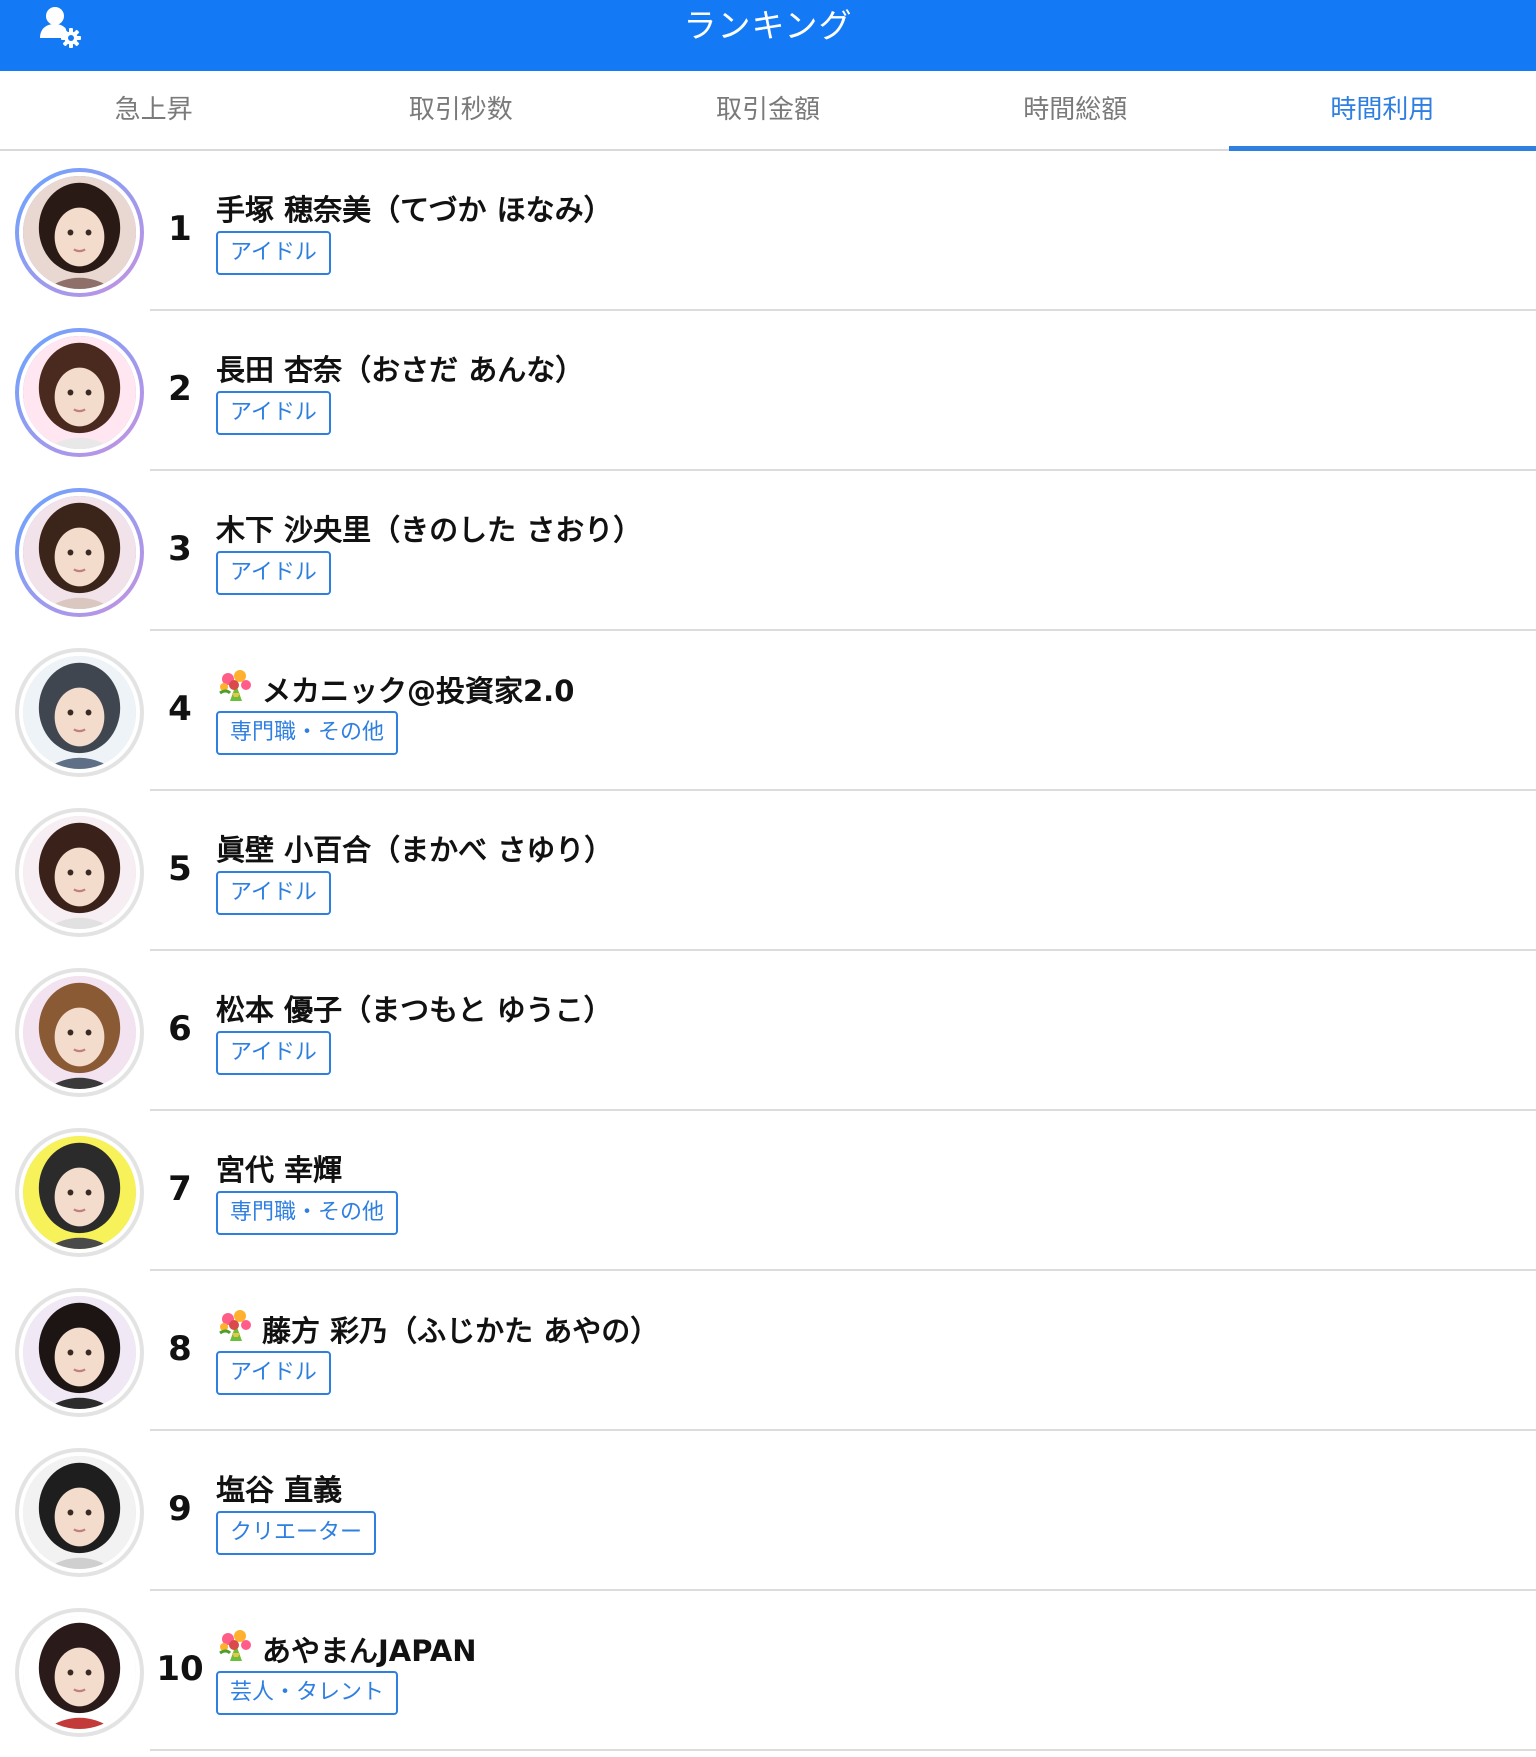  I want to click on ranking-row-4: 4 メカニック@投資家2.0 専門職・その他, so click(768, 711).